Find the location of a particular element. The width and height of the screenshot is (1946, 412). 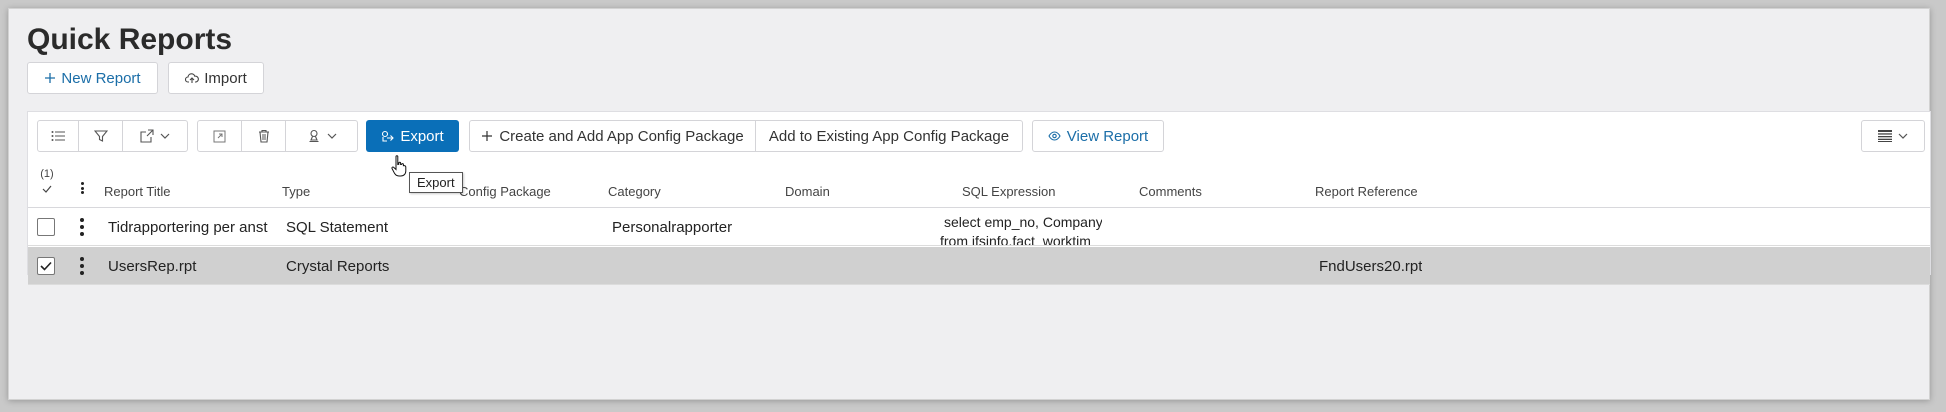

filter-icon is located at coordinates (100, 136).